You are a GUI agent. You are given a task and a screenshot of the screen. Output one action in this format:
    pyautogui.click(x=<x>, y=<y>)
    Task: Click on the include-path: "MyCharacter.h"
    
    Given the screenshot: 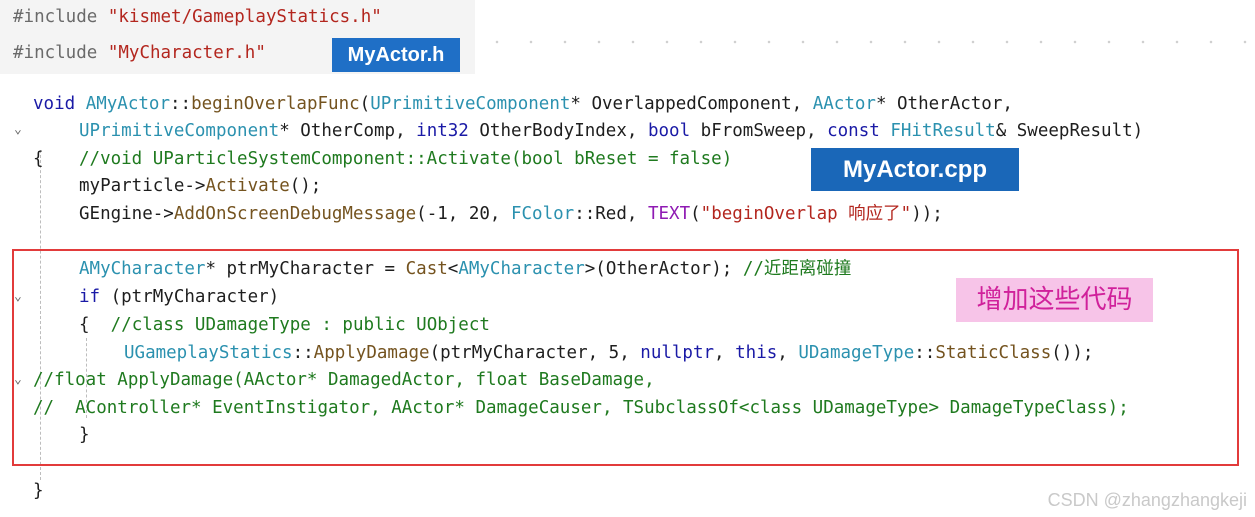 What is the action you would take?
    pyautogui.click(x=186, y=53)
    